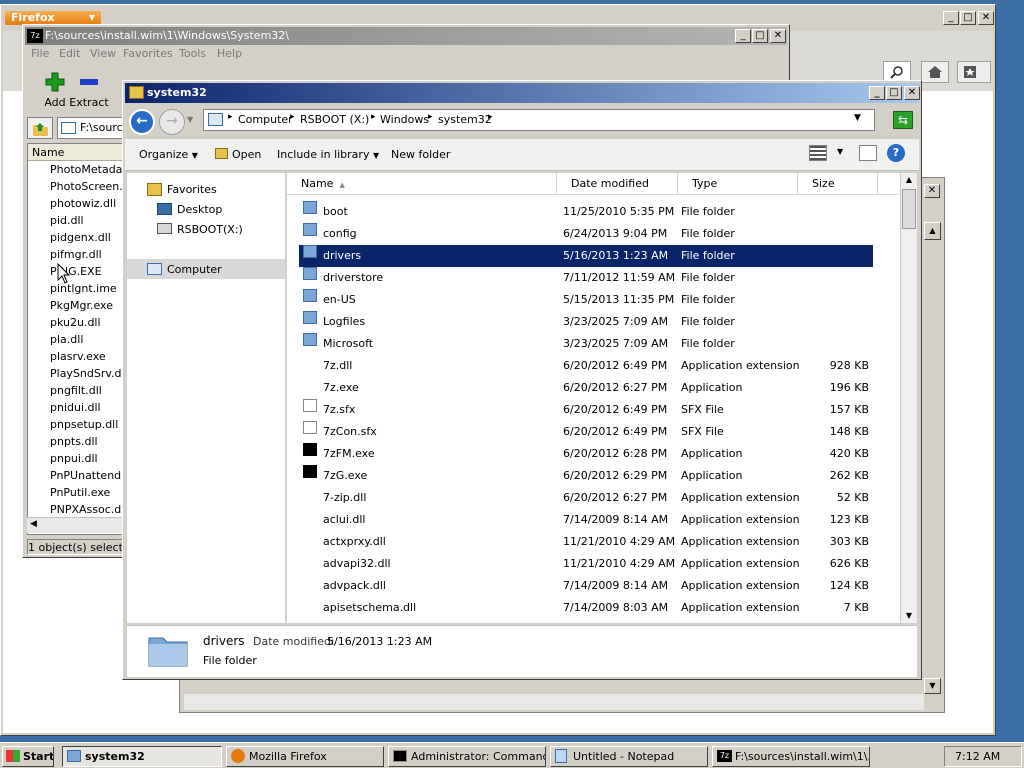 The image size is (1024, 768). I want to click on list-item: pnidui.dll, so click(77, 407).